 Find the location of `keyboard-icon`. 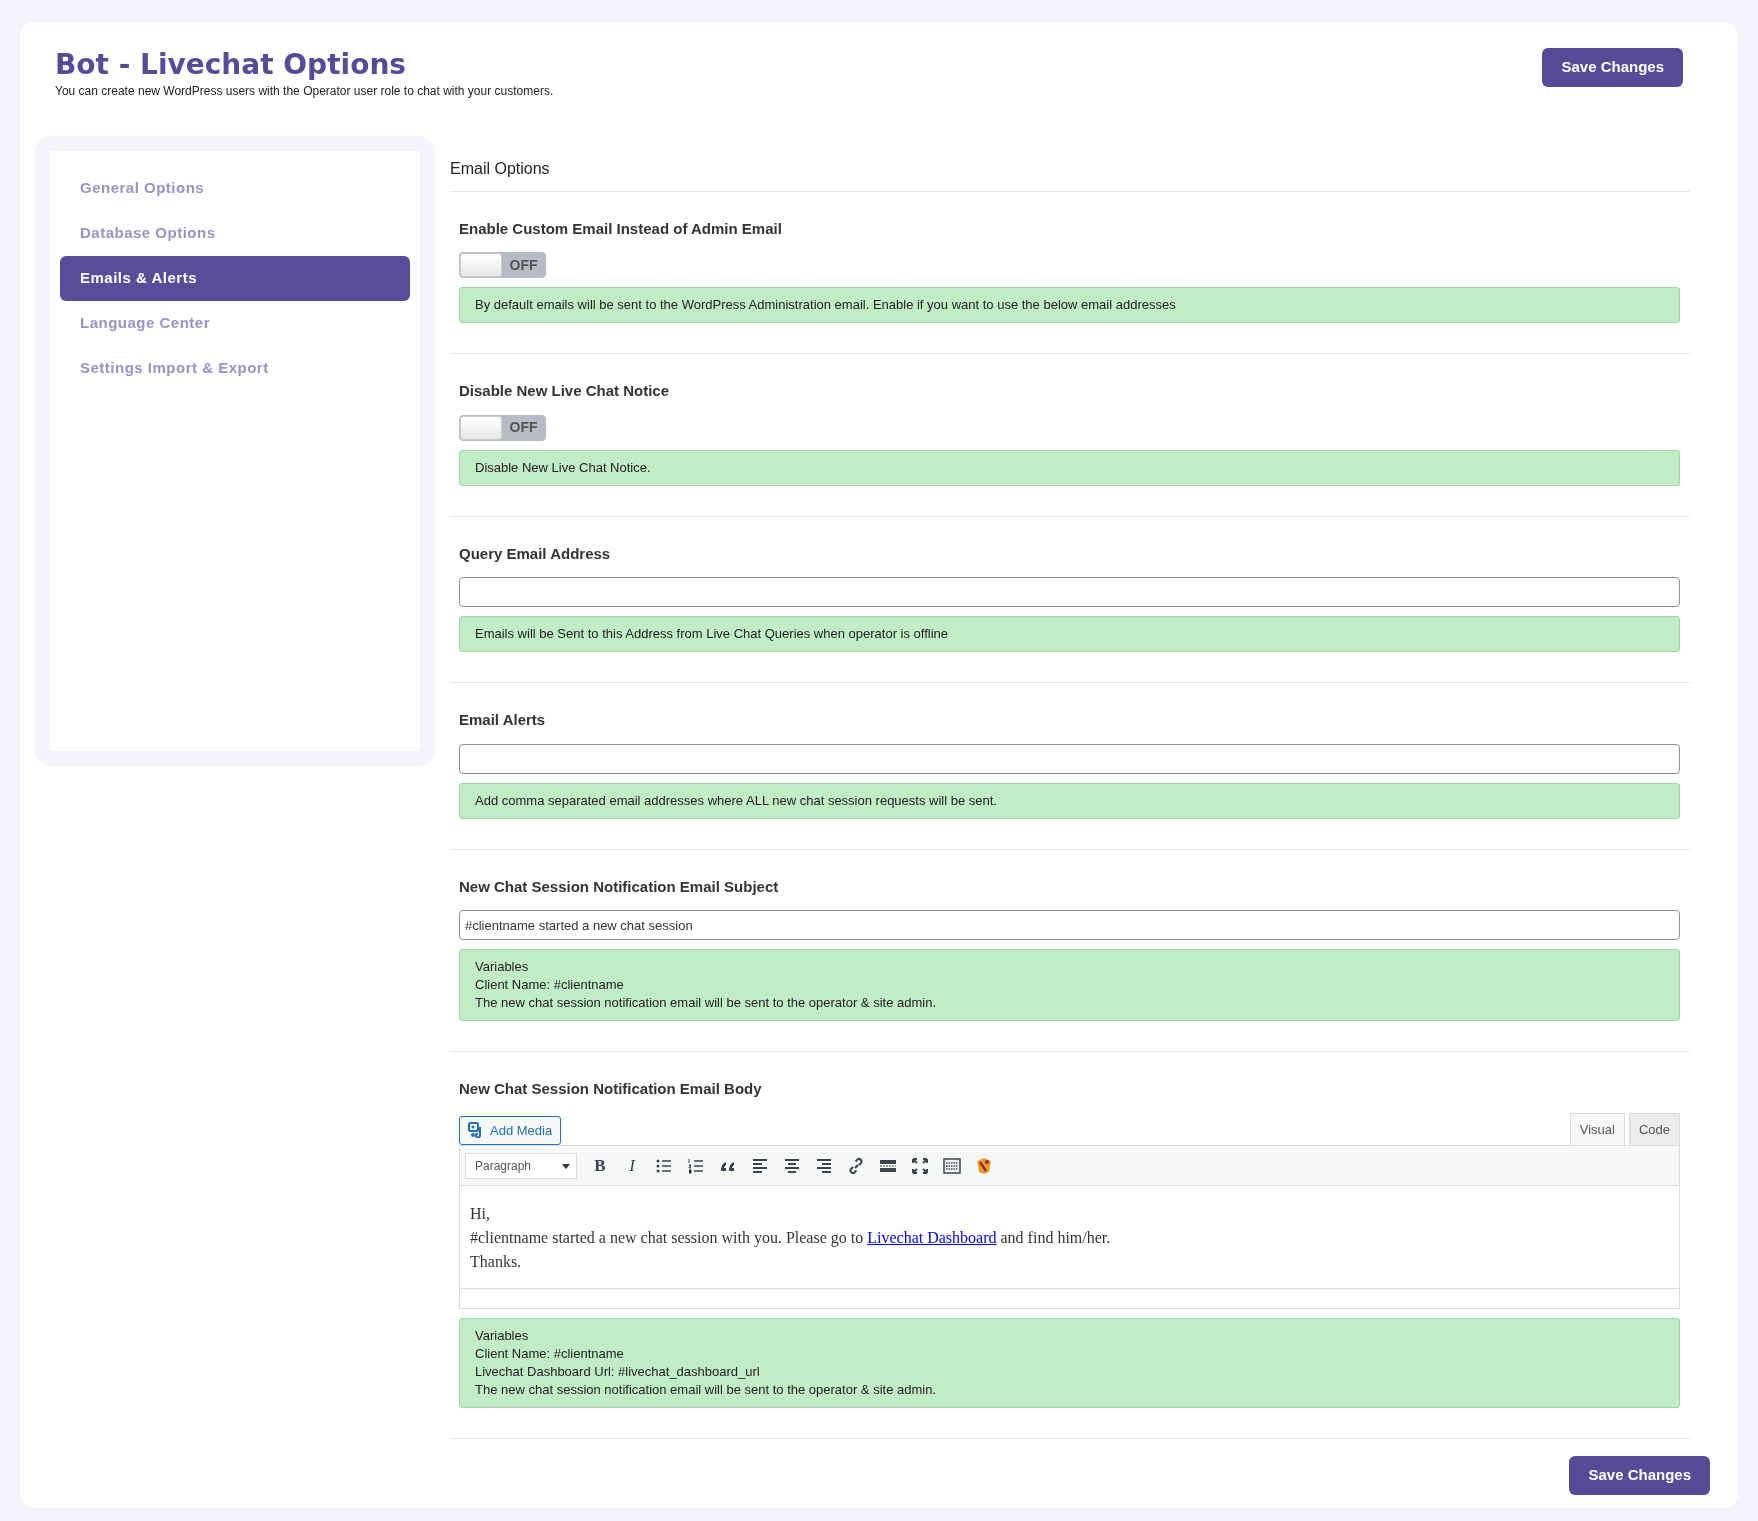

keyboard-icon is located at coordinates (952, 1165).